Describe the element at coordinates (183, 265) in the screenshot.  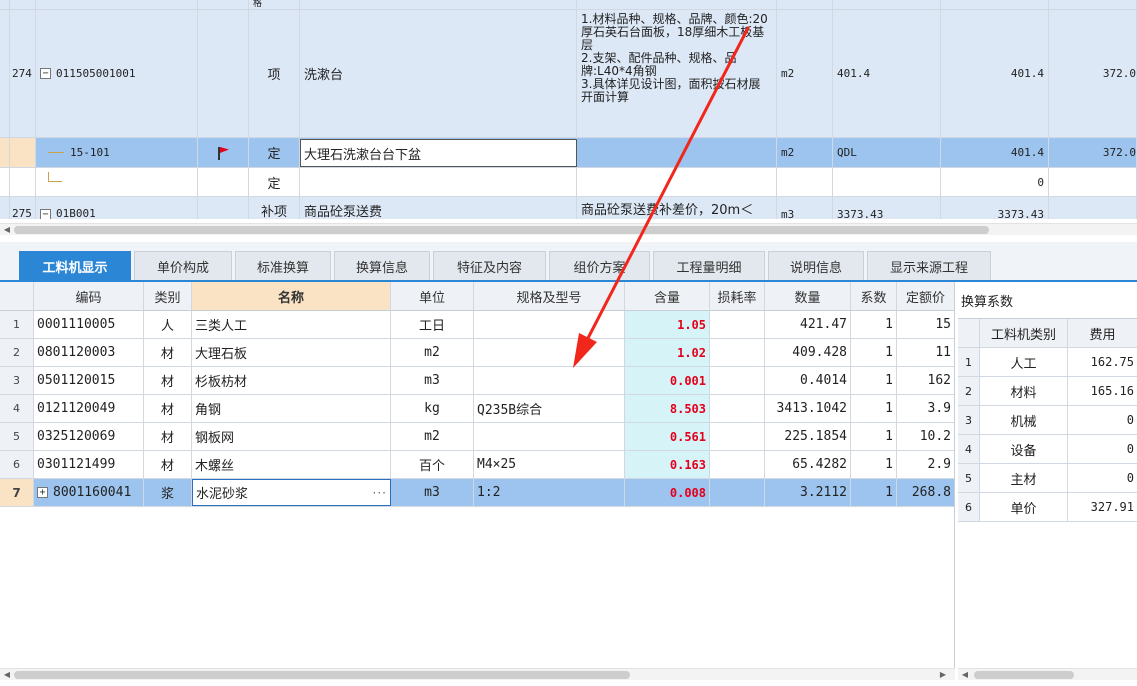
I see `tab-unit-price-composition: 单价构成` at that location.